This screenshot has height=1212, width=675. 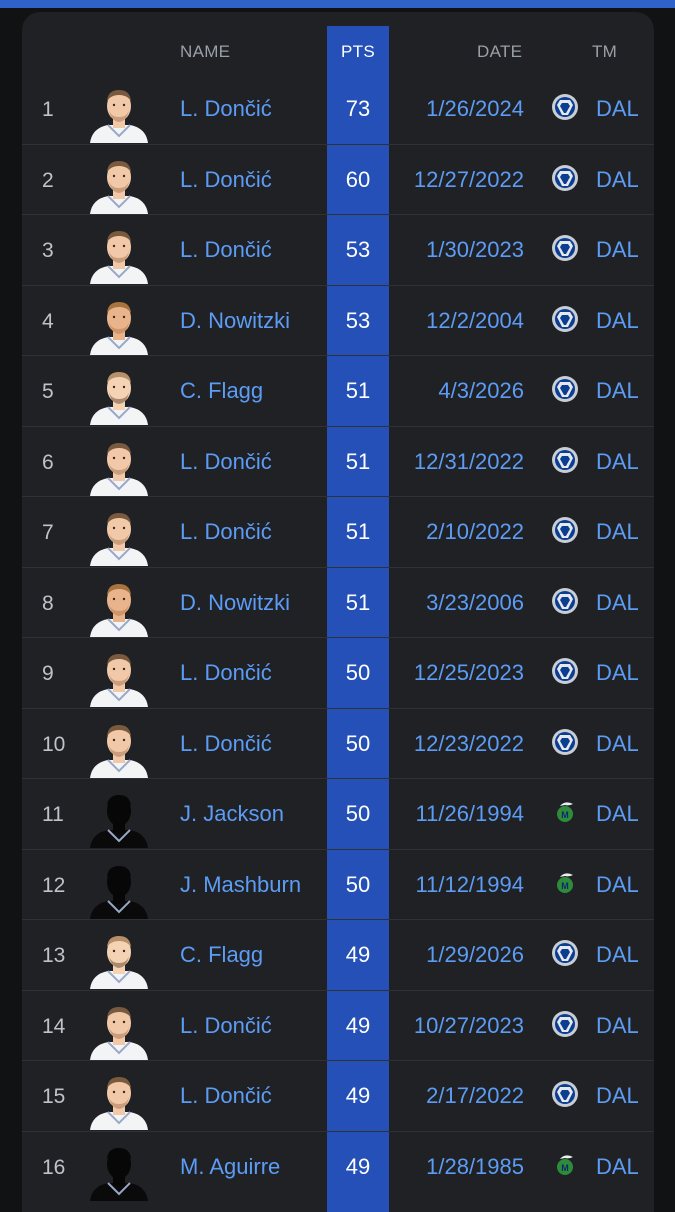 I want to click on header-date: DATE, so click(x=499, y=52).